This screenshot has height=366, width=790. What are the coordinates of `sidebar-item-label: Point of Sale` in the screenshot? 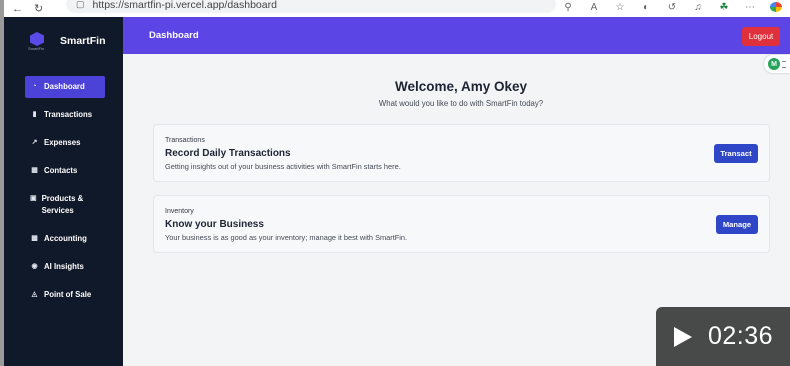 It's located at (68, 294).